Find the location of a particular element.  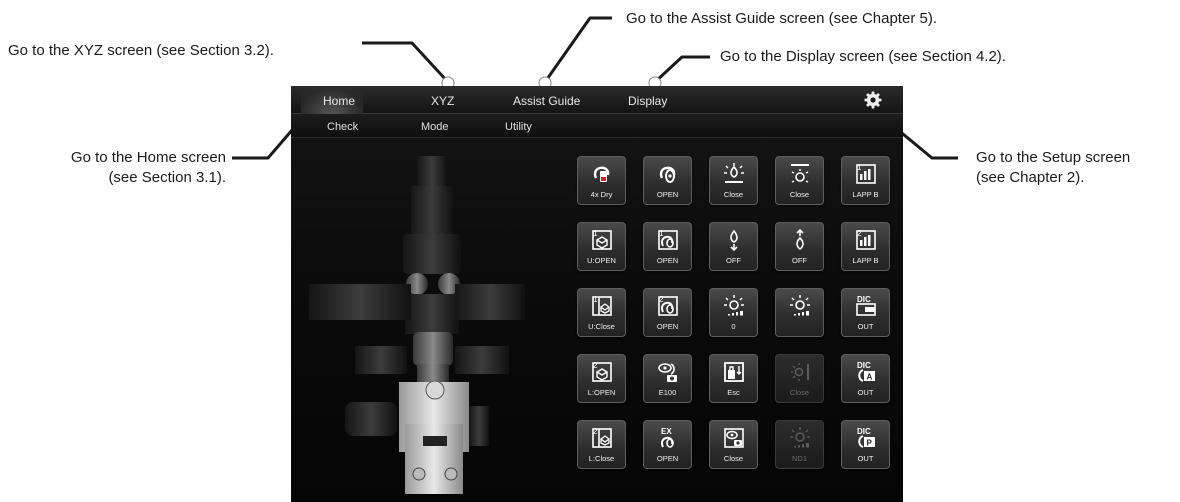

shutter-1-button: 1 OPEN is located at coordinates (667, 246).